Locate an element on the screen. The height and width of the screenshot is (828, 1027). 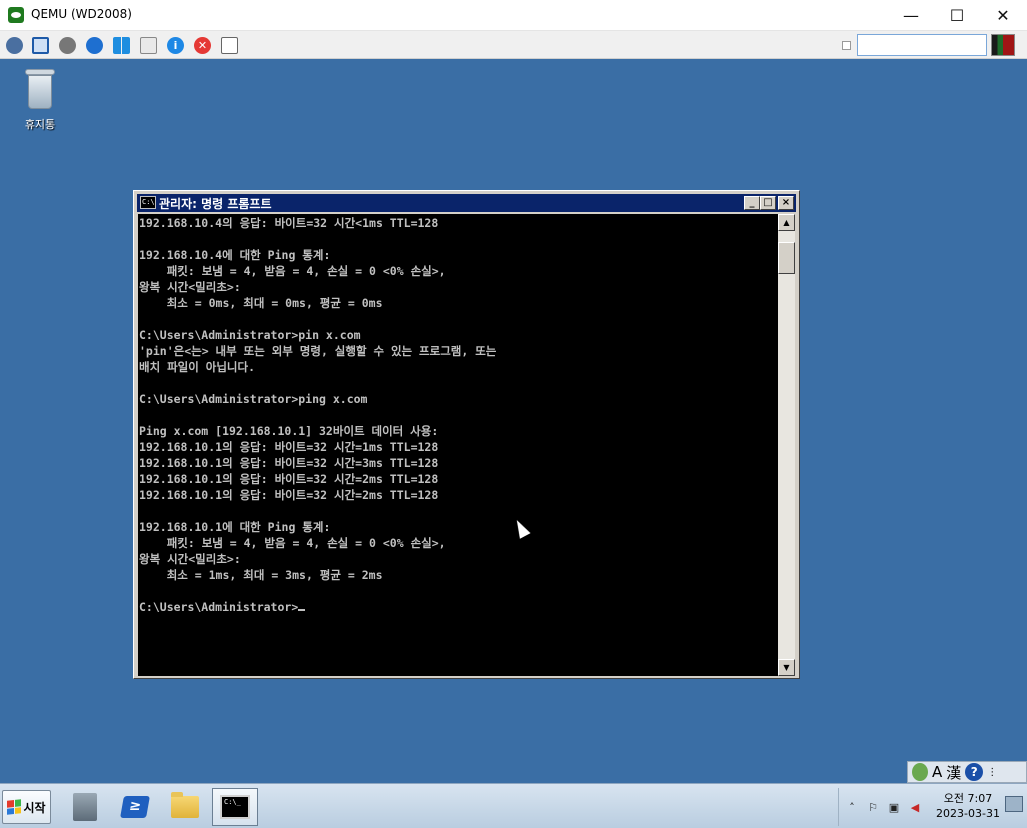
cmd-output-line: 배치 파일이 아닙니다. is located at coordinates (197, 367).